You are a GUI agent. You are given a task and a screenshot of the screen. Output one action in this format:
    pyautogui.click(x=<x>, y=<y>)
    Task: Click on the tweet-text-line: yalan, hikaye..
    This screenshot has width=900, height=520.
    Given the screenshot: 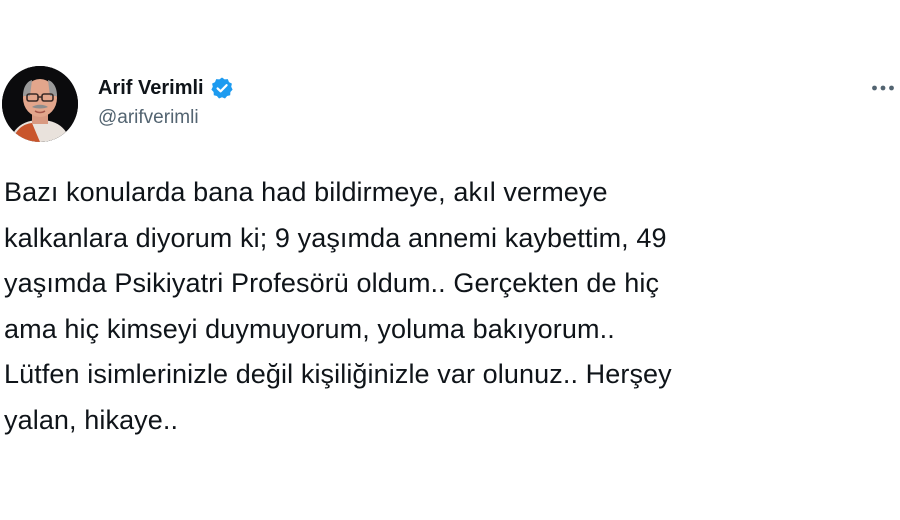 What is the action you would take?
    pyautogui.click(x=91, y=419)
    